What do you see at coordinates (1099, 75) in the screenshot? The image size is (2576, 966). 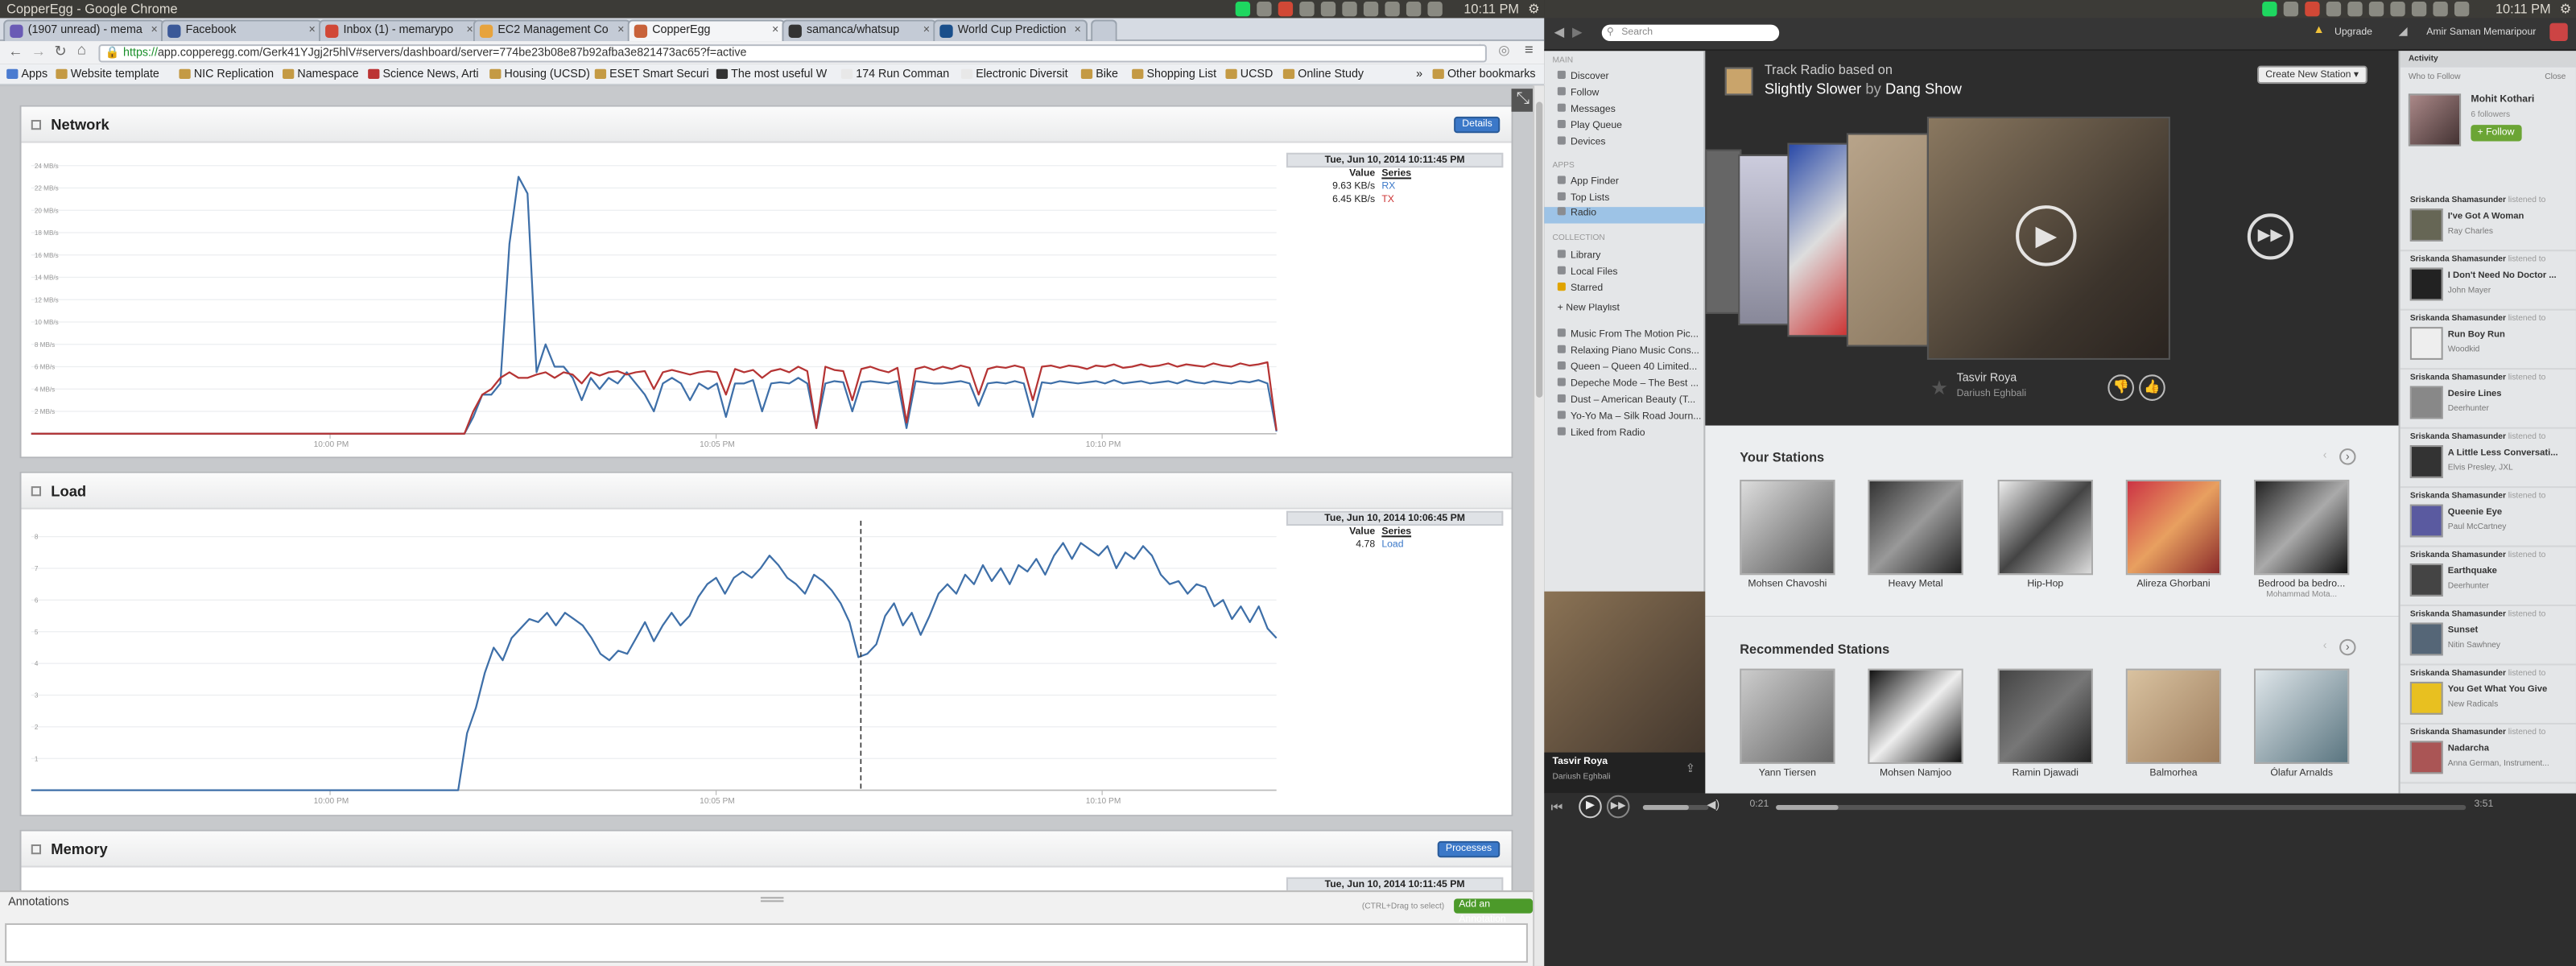 I see `bookmark: Bike` at bounding box center [1099, 75].